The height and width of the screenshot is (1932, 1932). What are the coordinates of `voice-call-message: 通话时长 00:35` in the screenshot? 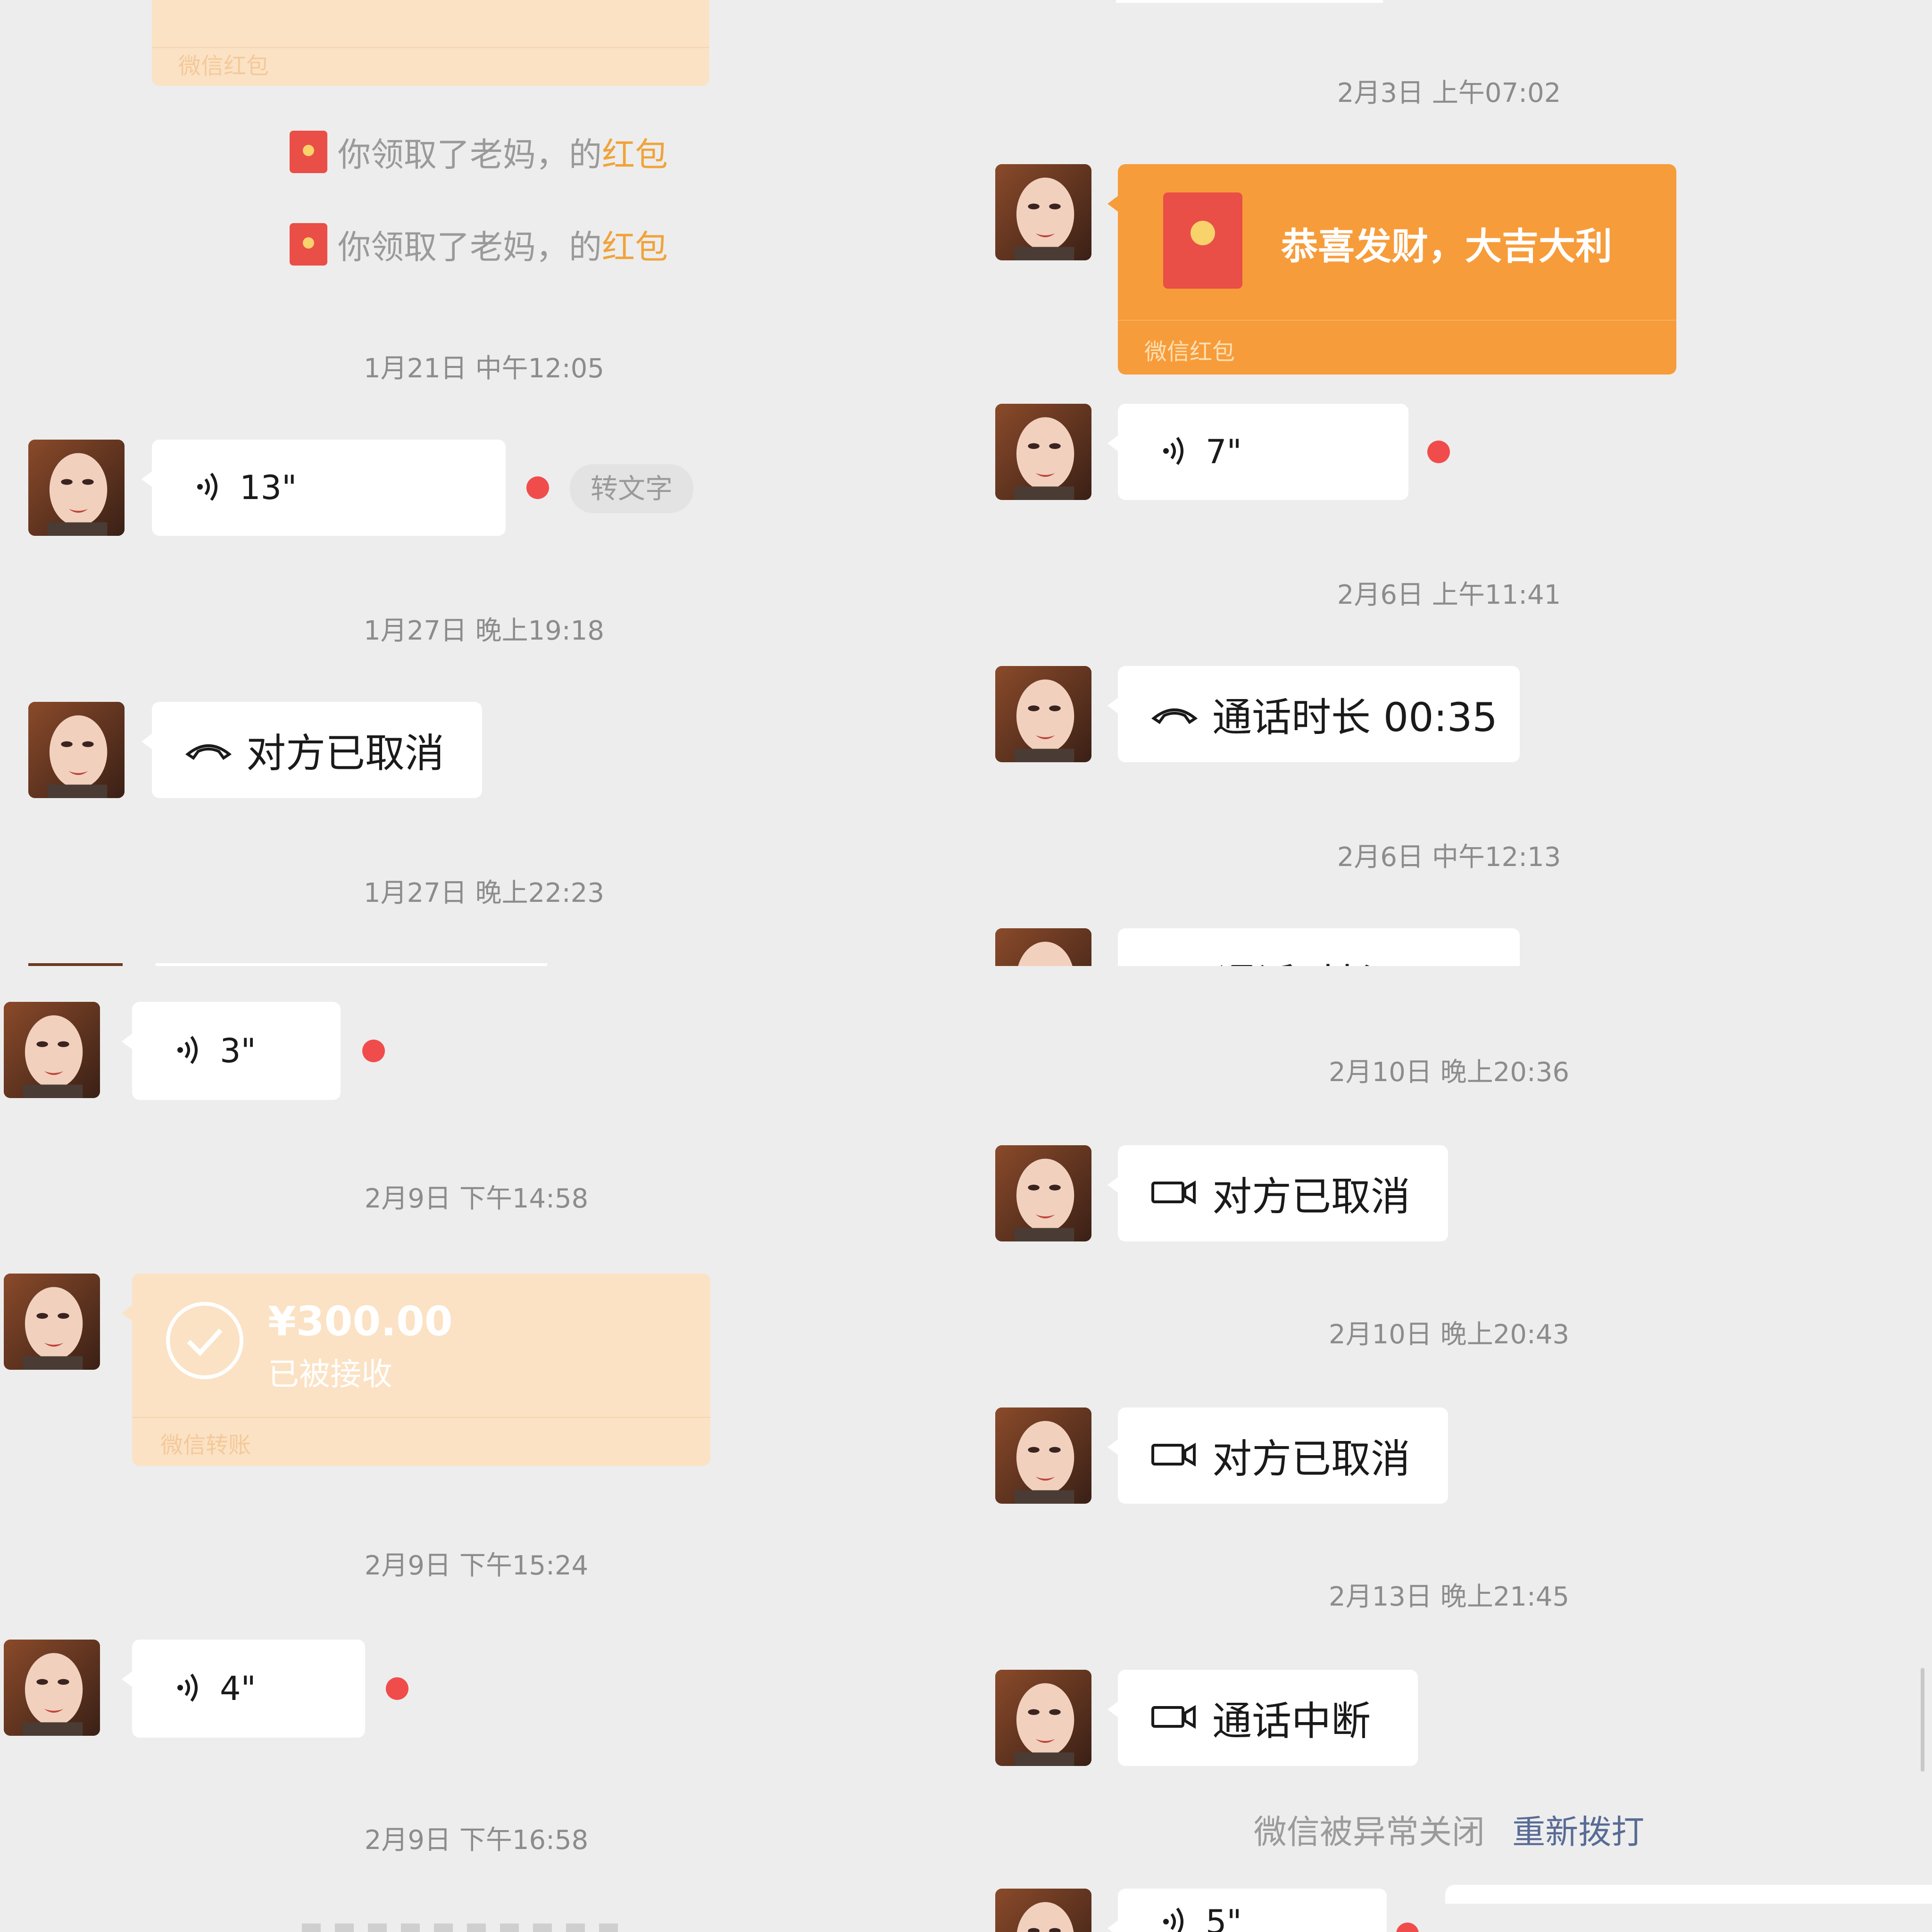 It's located at (1314, 714).